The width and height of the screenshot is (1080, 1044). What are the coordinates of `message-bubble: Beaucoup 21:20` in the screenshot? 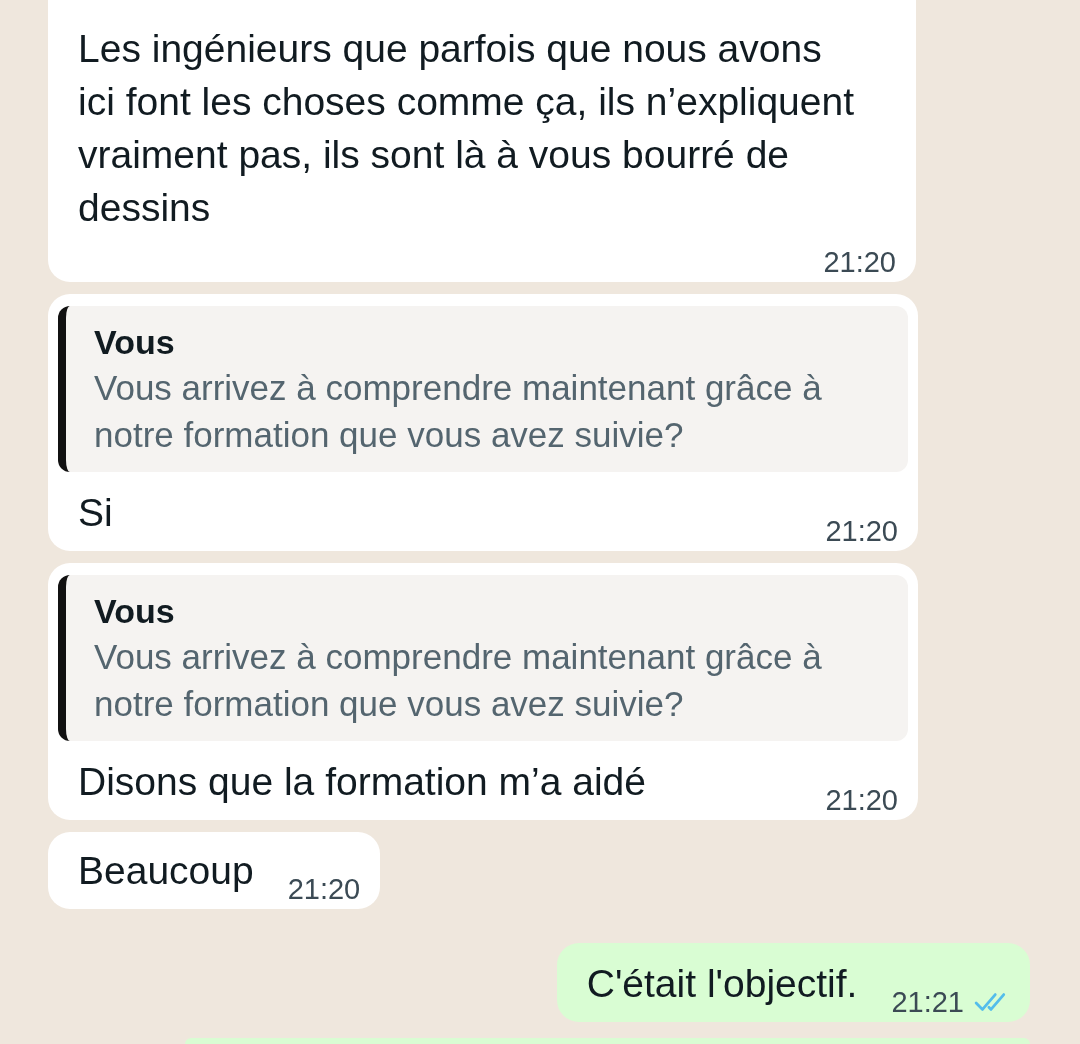 It's located at (214, 870).